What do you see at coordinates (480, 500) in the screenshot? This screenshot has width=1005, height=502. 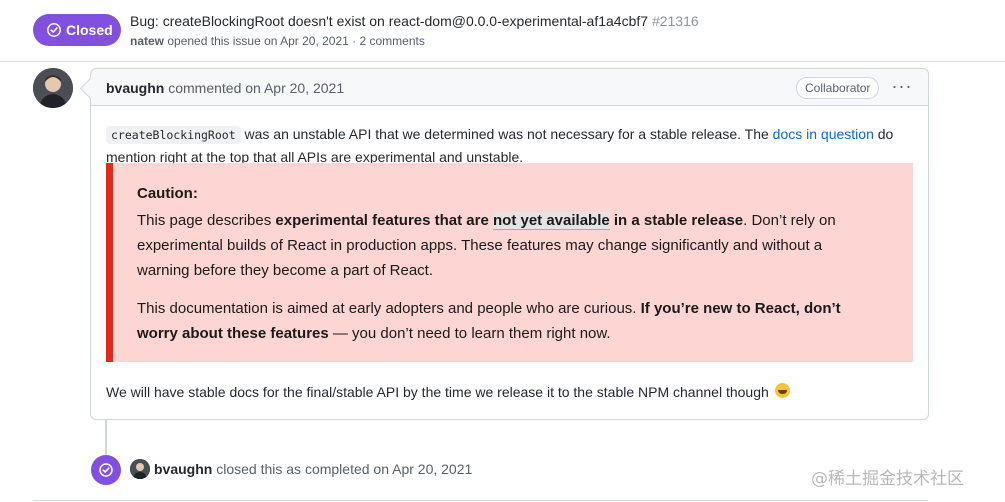 I see `divider` at bounding box center [480, 500].